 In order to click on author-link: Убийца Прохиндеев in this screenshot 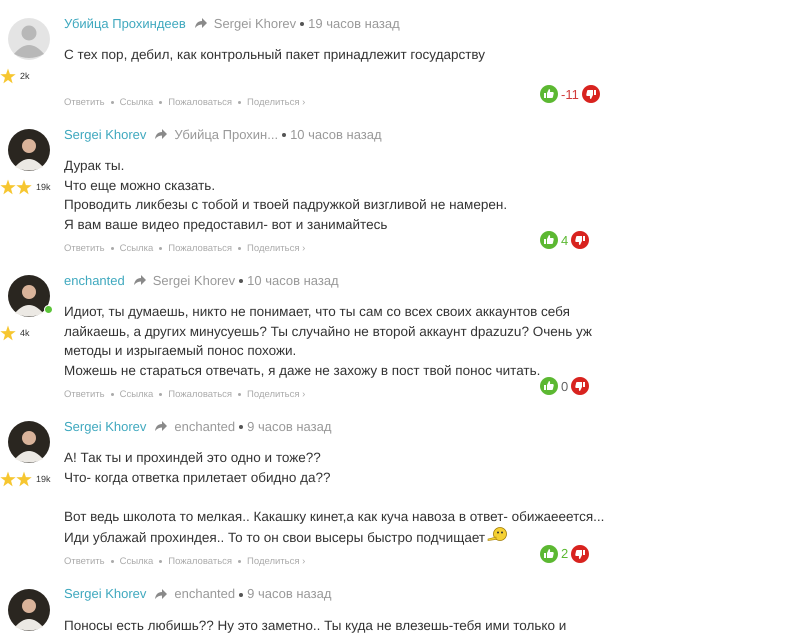, I will do `click(125, 23)`.